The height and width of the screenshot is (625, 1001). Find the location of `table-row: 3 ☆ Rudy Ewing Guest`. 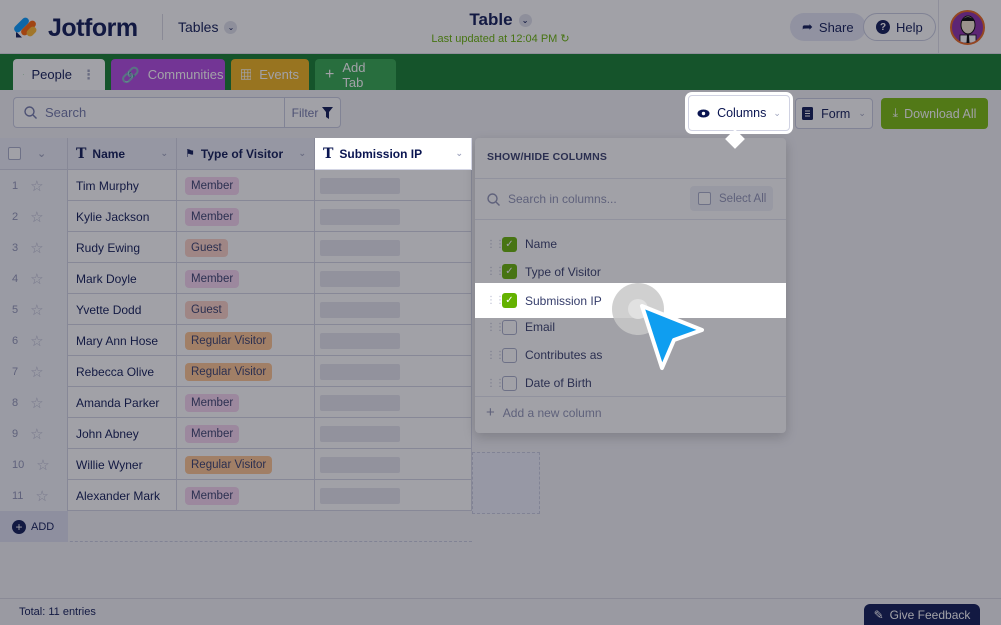

table-row: 3 ☆ Rudy Ewing Guest is located at coordinates (236, 247).